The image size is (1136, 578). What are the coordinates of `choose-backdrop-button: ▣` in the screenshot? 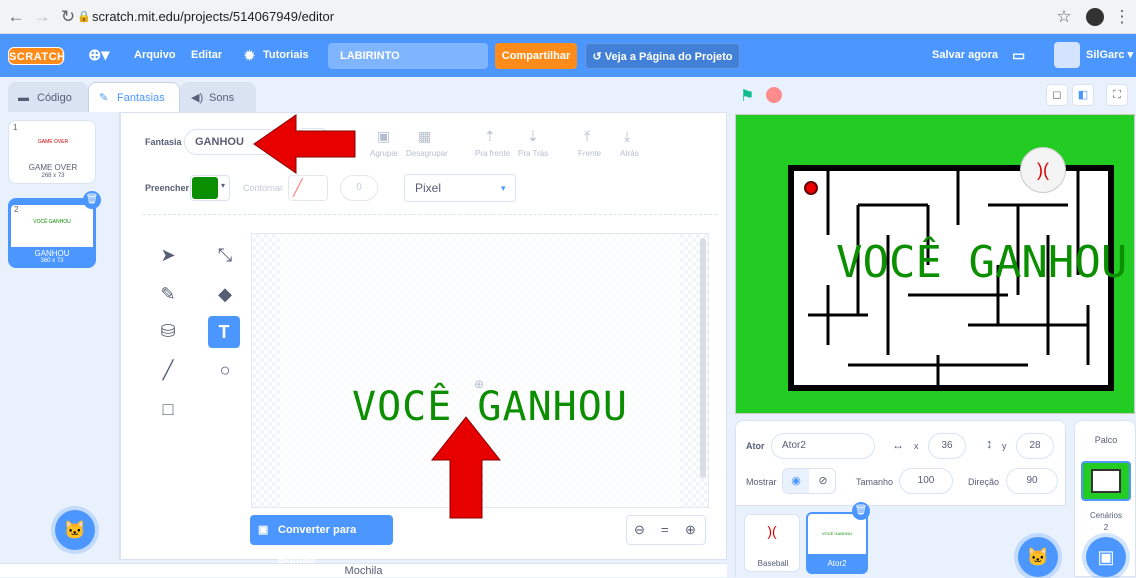 It's located at (1106, 557).